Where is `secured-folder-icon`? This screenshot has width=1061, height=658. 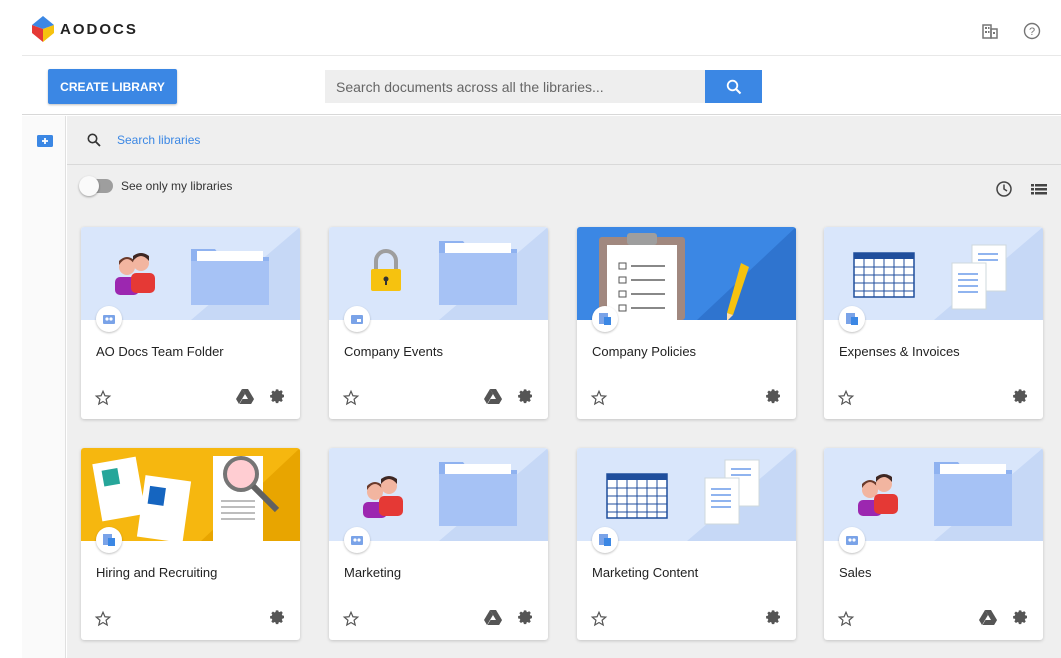
secured-folder-icon is located at coordinates (357, 319).